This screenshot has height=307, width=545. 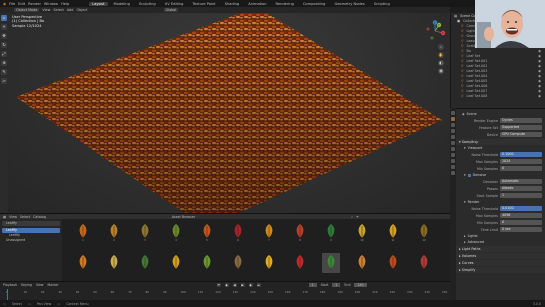 I want to click on render-engine-dropdown: Cycles, so click(x=521, y=120).